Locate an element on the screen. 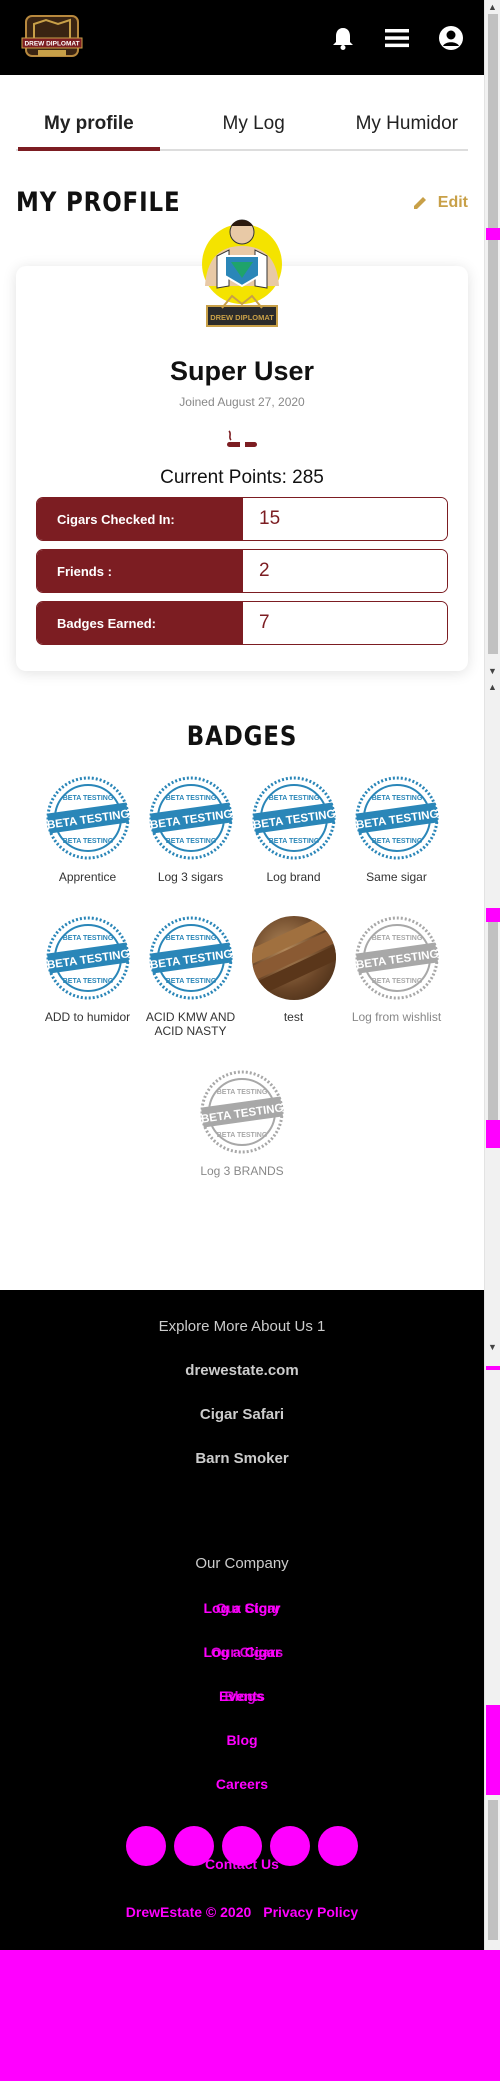 This screenshot has height=2081, width=500. bottom-placeholder-block is located at coordinates (250, 2015).